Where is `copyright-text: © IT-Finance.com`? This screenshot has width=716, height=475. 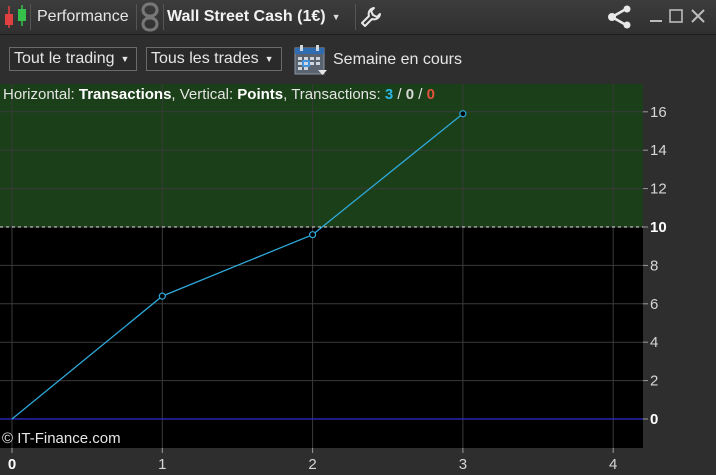 copyright-text: © IT-Finance.com is located at coordinates (61, 438).